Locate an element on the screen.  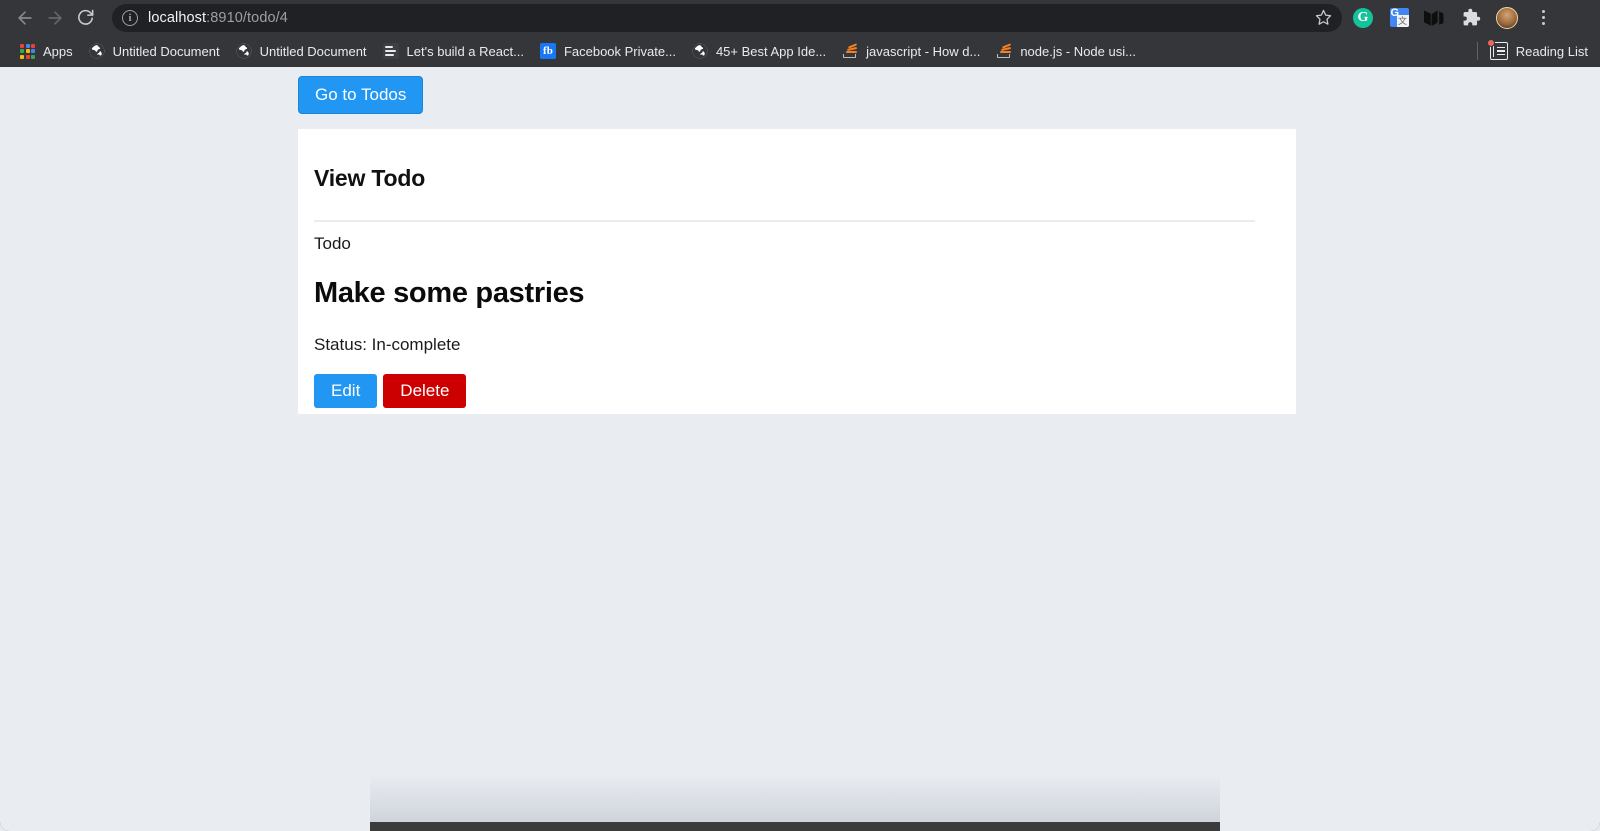
bookmark-star-icon is located at coordinates (1323, 18).